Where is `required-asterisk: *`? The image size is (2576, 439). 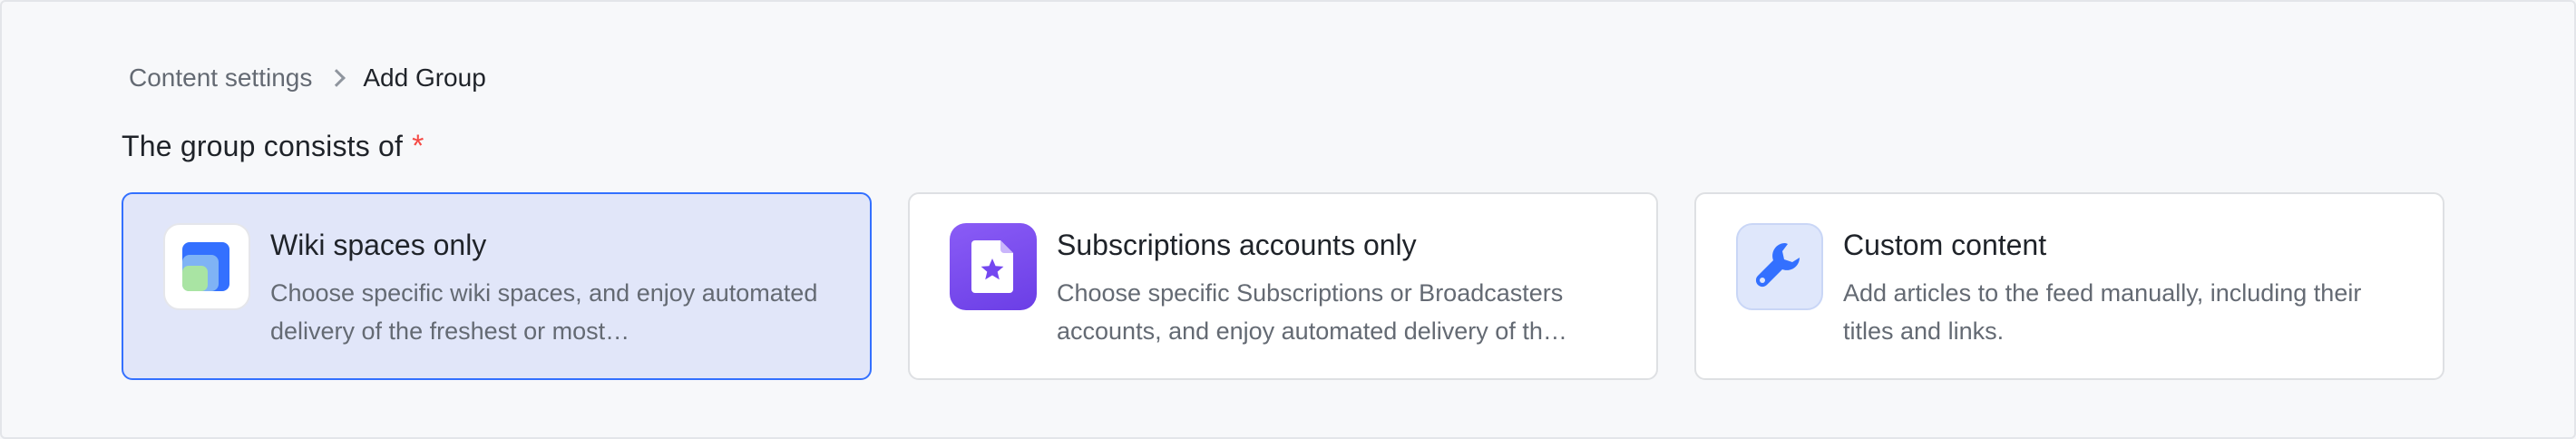
required-asterisk: * is located at coordinates (418, 146).